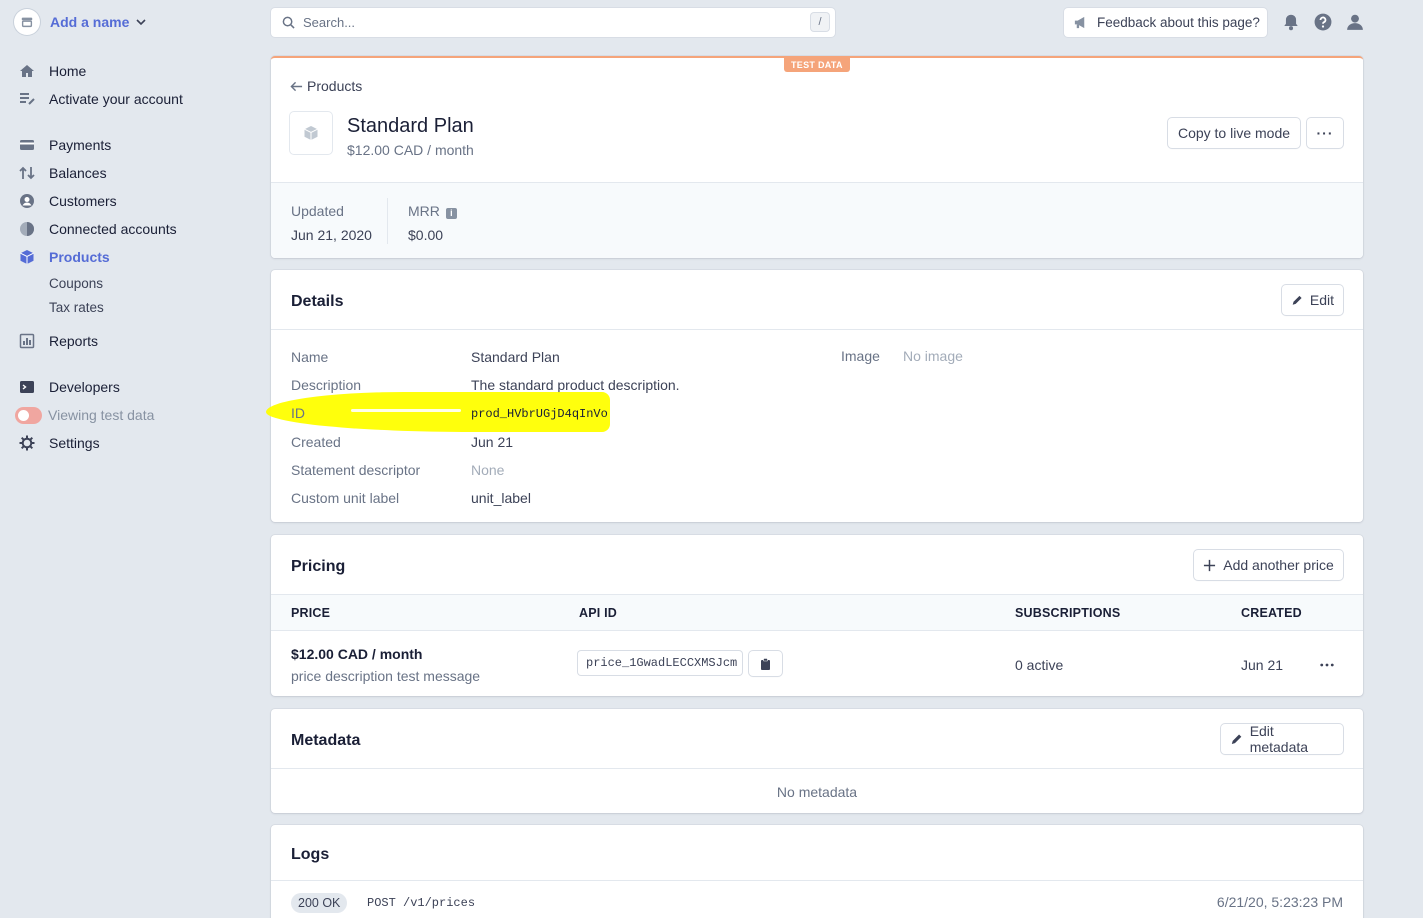  Describe the element at coordinates (298, 413) in the screenshot. I see `id-label-overlay: ID` at that location.